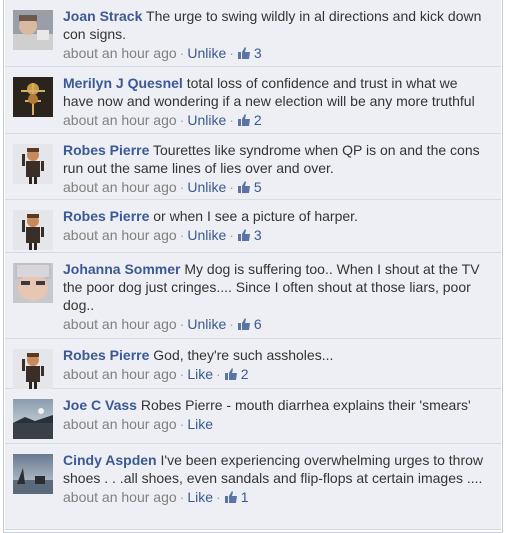 Image resolution: width=506 pixels, height=533 pixels. I want to click on comment-author: Merilyn J Quesnel, so click(123, 83).